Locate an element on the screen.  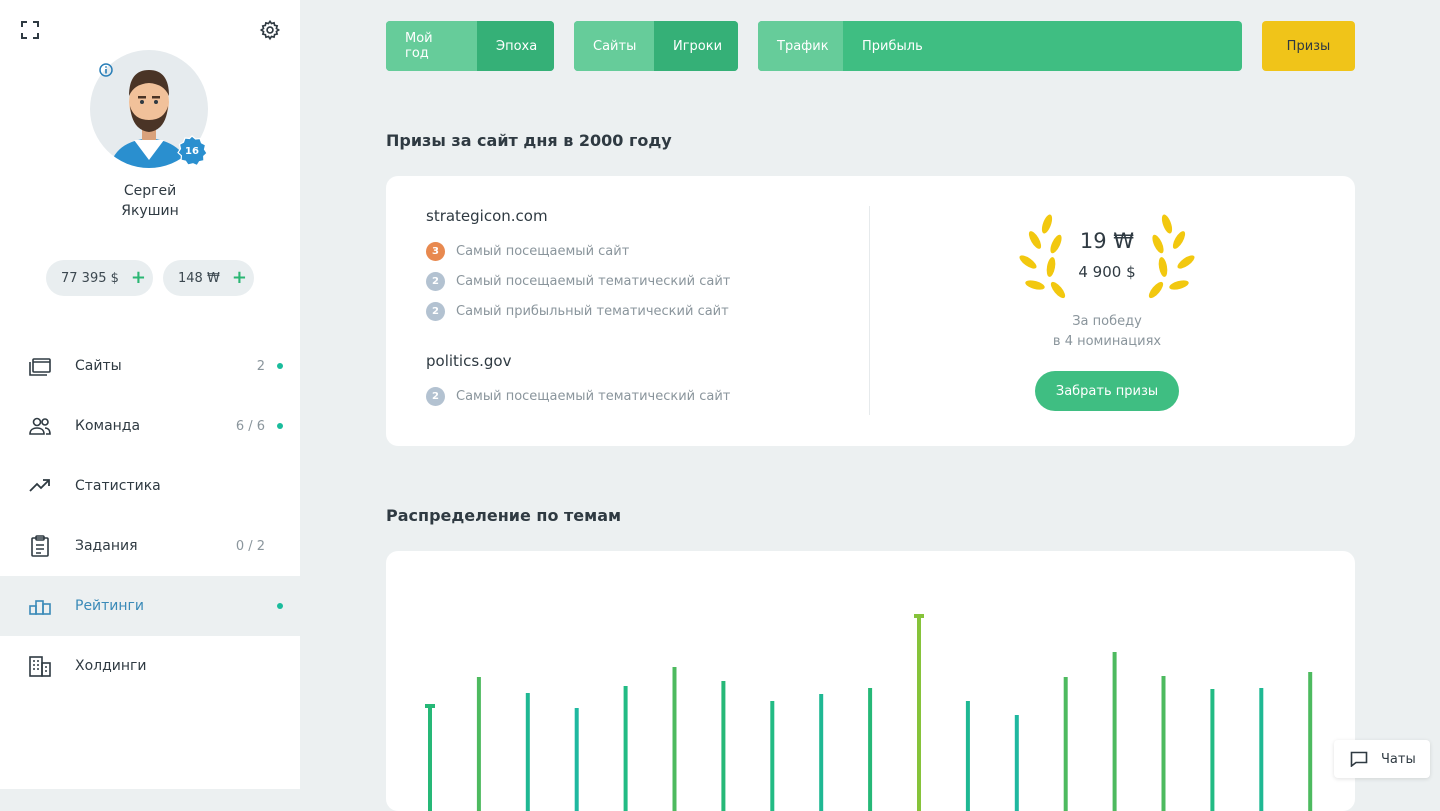
add-usd-button: + is located at coordinates (138, 278).